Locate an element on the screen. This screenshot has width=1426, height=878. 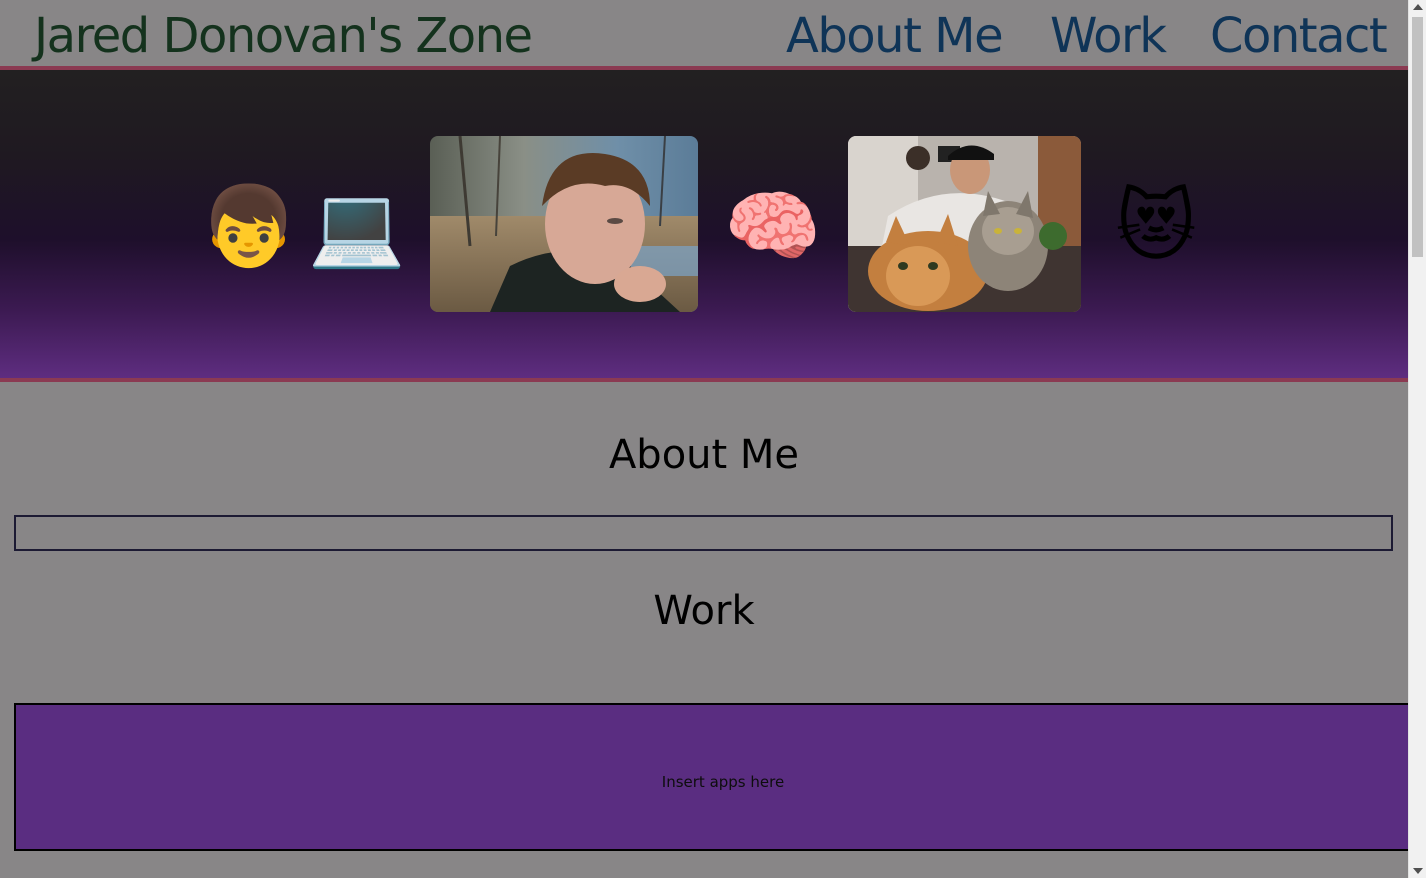
scroll-up-arrow-icon is located at coordinates (1418, 7).